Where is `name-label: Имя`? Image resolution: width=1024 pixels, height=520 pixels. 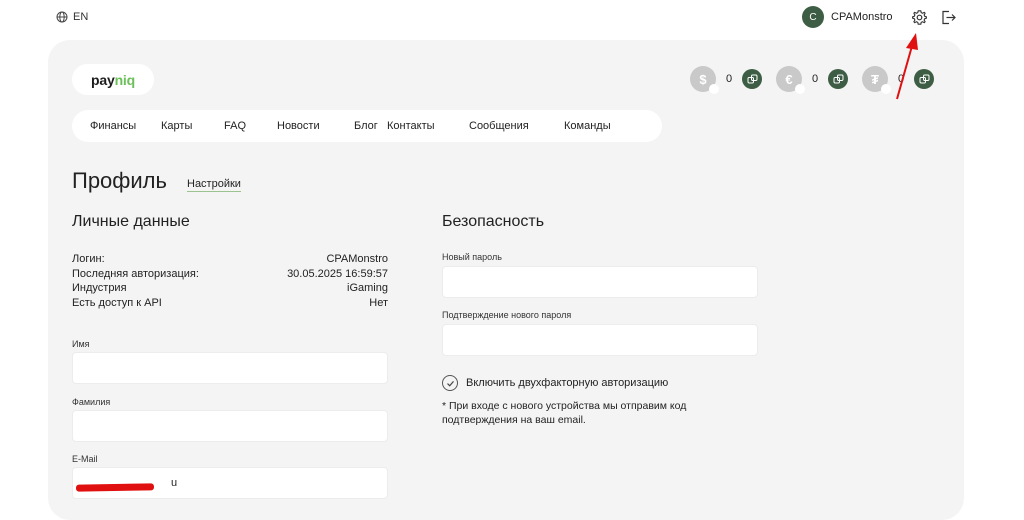 name-label: Имя is located at coordinates (81, 344).